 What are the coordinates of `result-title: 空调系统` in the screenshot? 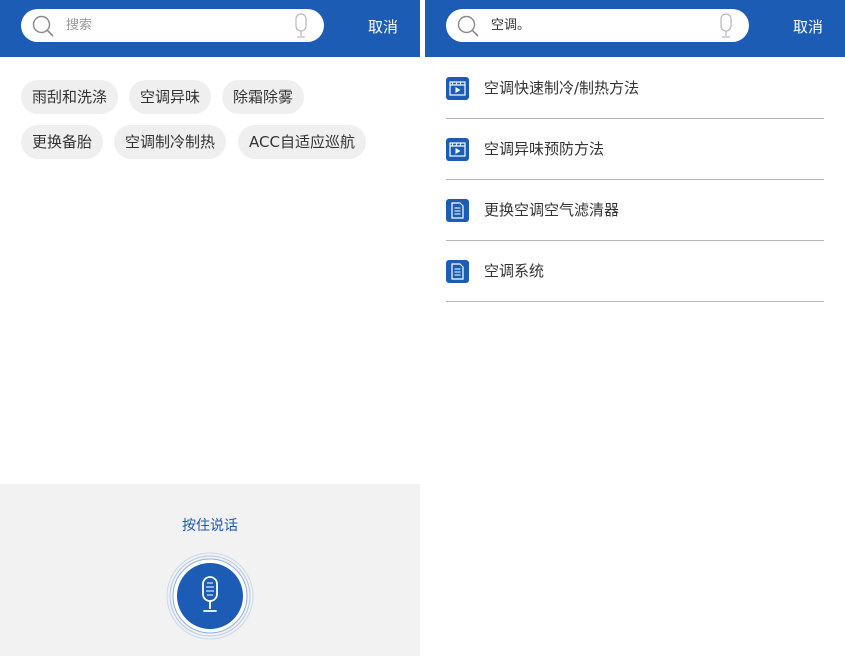 It's located at (514, 271).